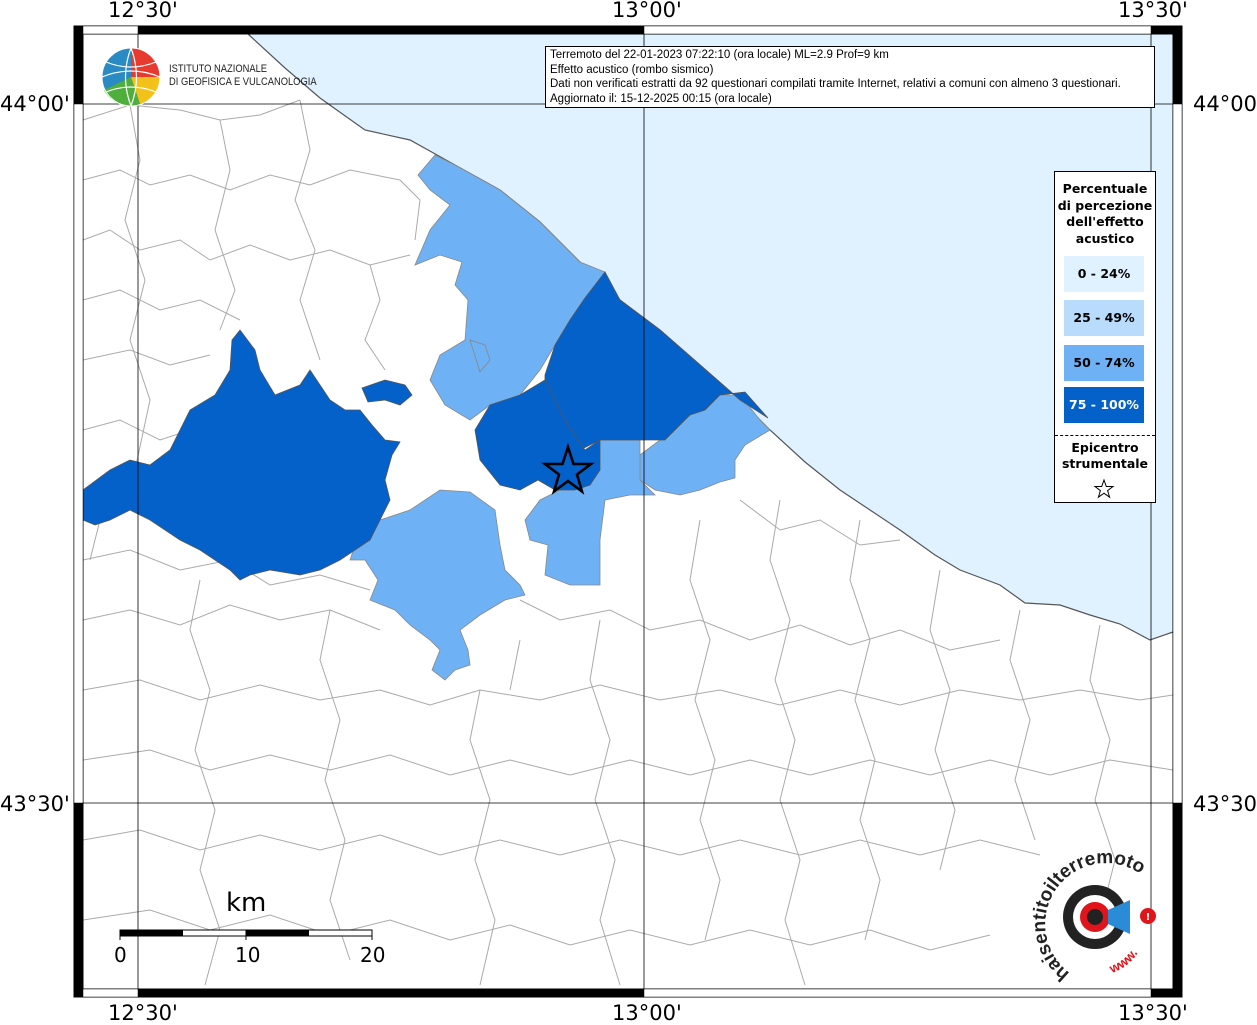  I want to click on lon-label-right-top: 13°30', so click(1153, 11).